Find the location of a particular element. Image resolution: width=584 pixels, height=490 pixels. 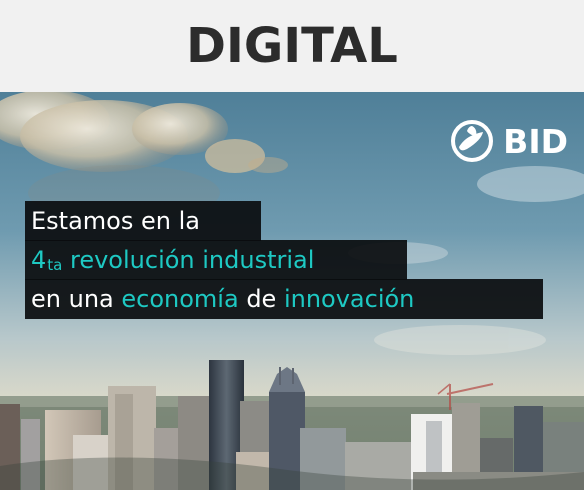

message-highlight-economia: economía is located at coordinates (176, 299).